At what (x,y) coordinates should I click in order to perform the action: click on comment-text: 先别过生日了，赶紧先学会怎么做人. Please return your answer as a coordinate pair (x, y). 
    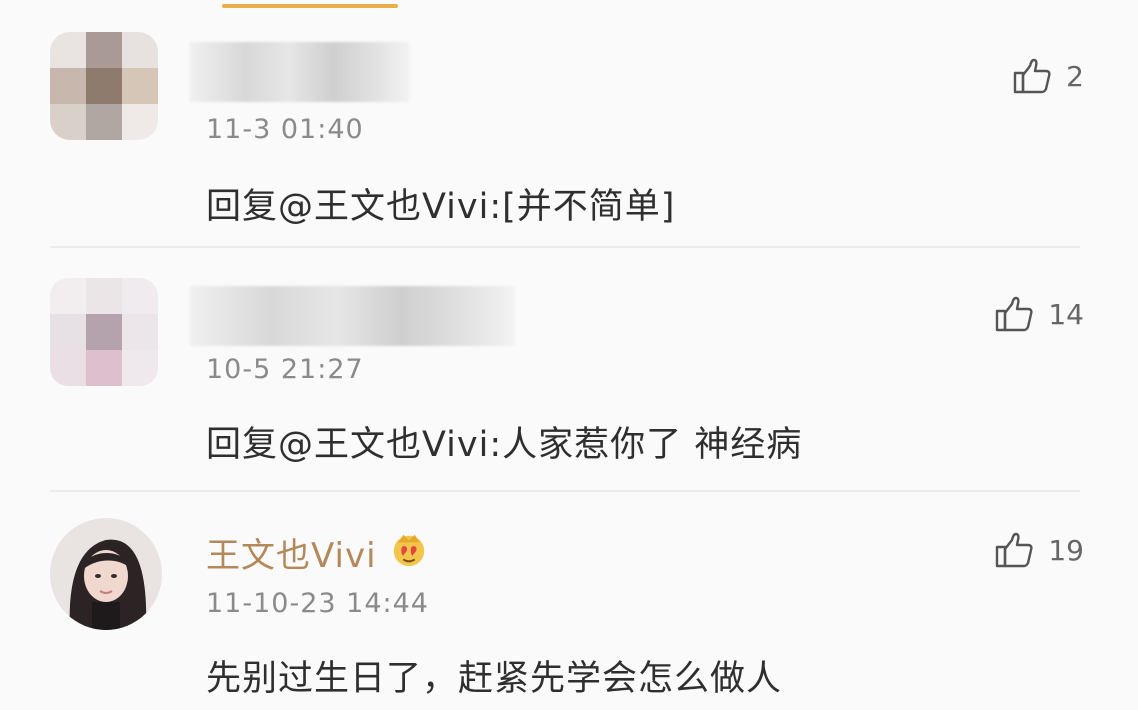
    Looking at the image, I should click on (494, 679).